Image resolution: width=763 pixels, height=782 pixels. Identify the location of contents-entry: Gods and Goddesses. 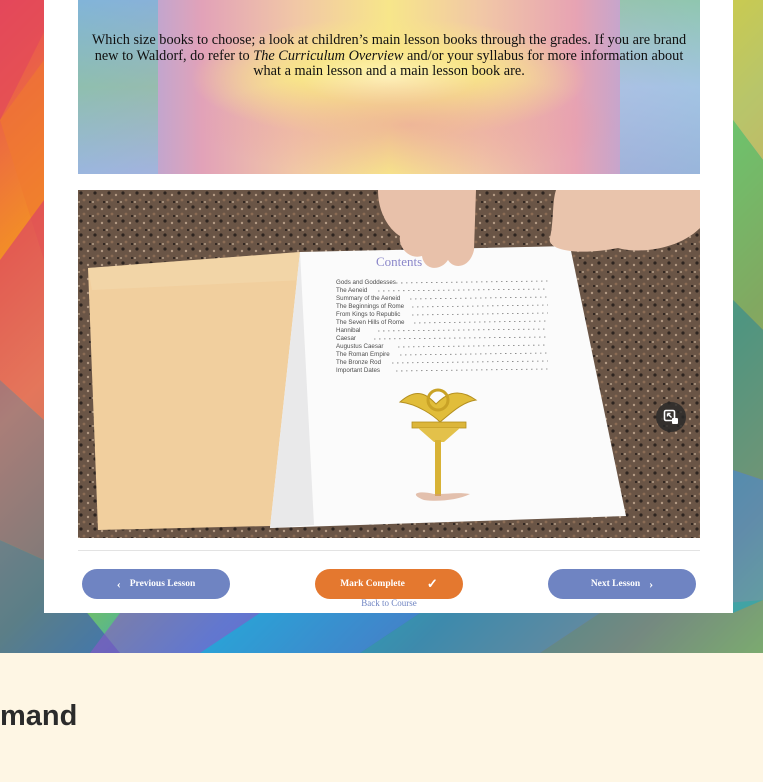
(366, 282).